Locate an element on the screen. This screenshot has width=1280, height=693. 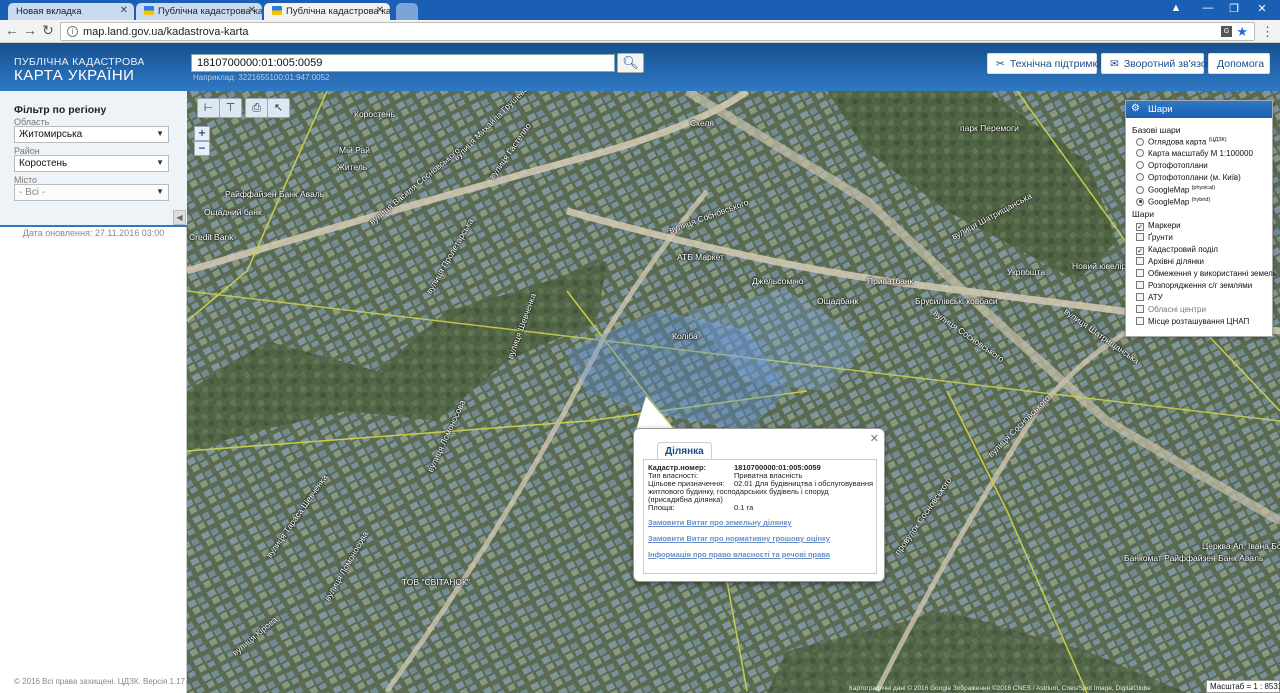
zoom-in-button: + is located at coordinates (202, 133).